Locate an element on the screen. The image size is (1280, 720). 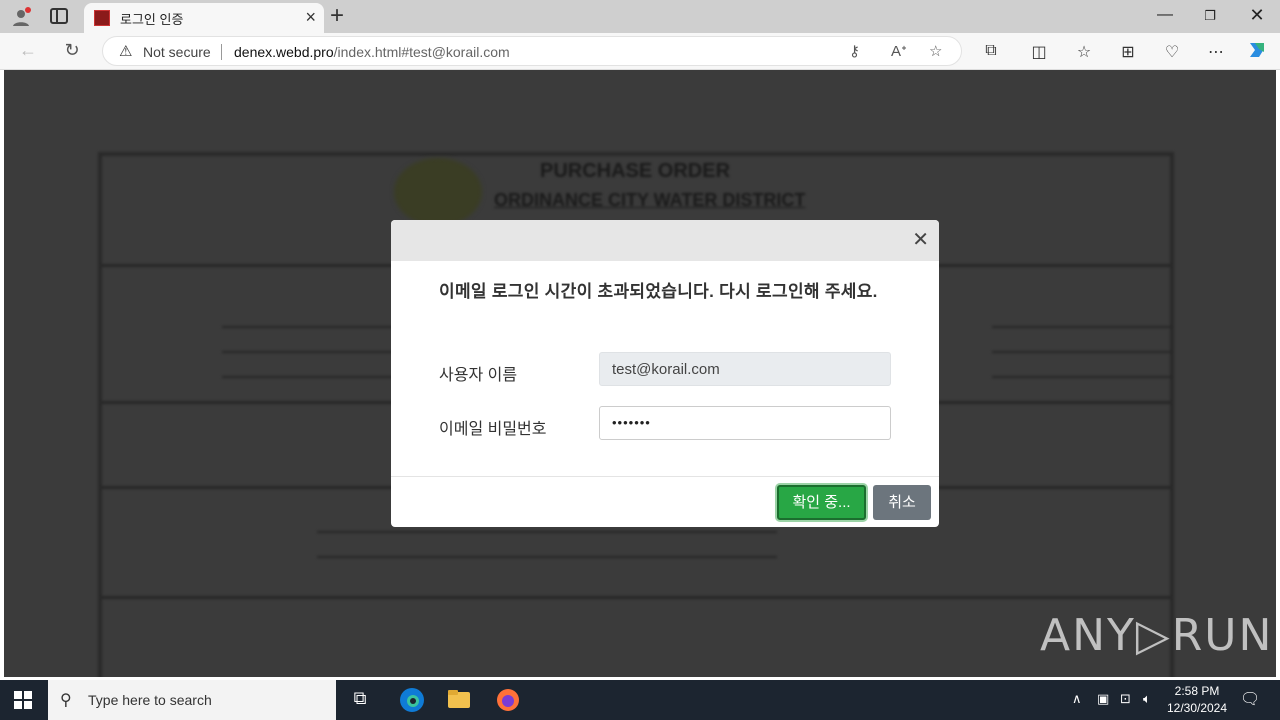
url-path: /index.html#test@korail.com is located at coordinates (421, 52).